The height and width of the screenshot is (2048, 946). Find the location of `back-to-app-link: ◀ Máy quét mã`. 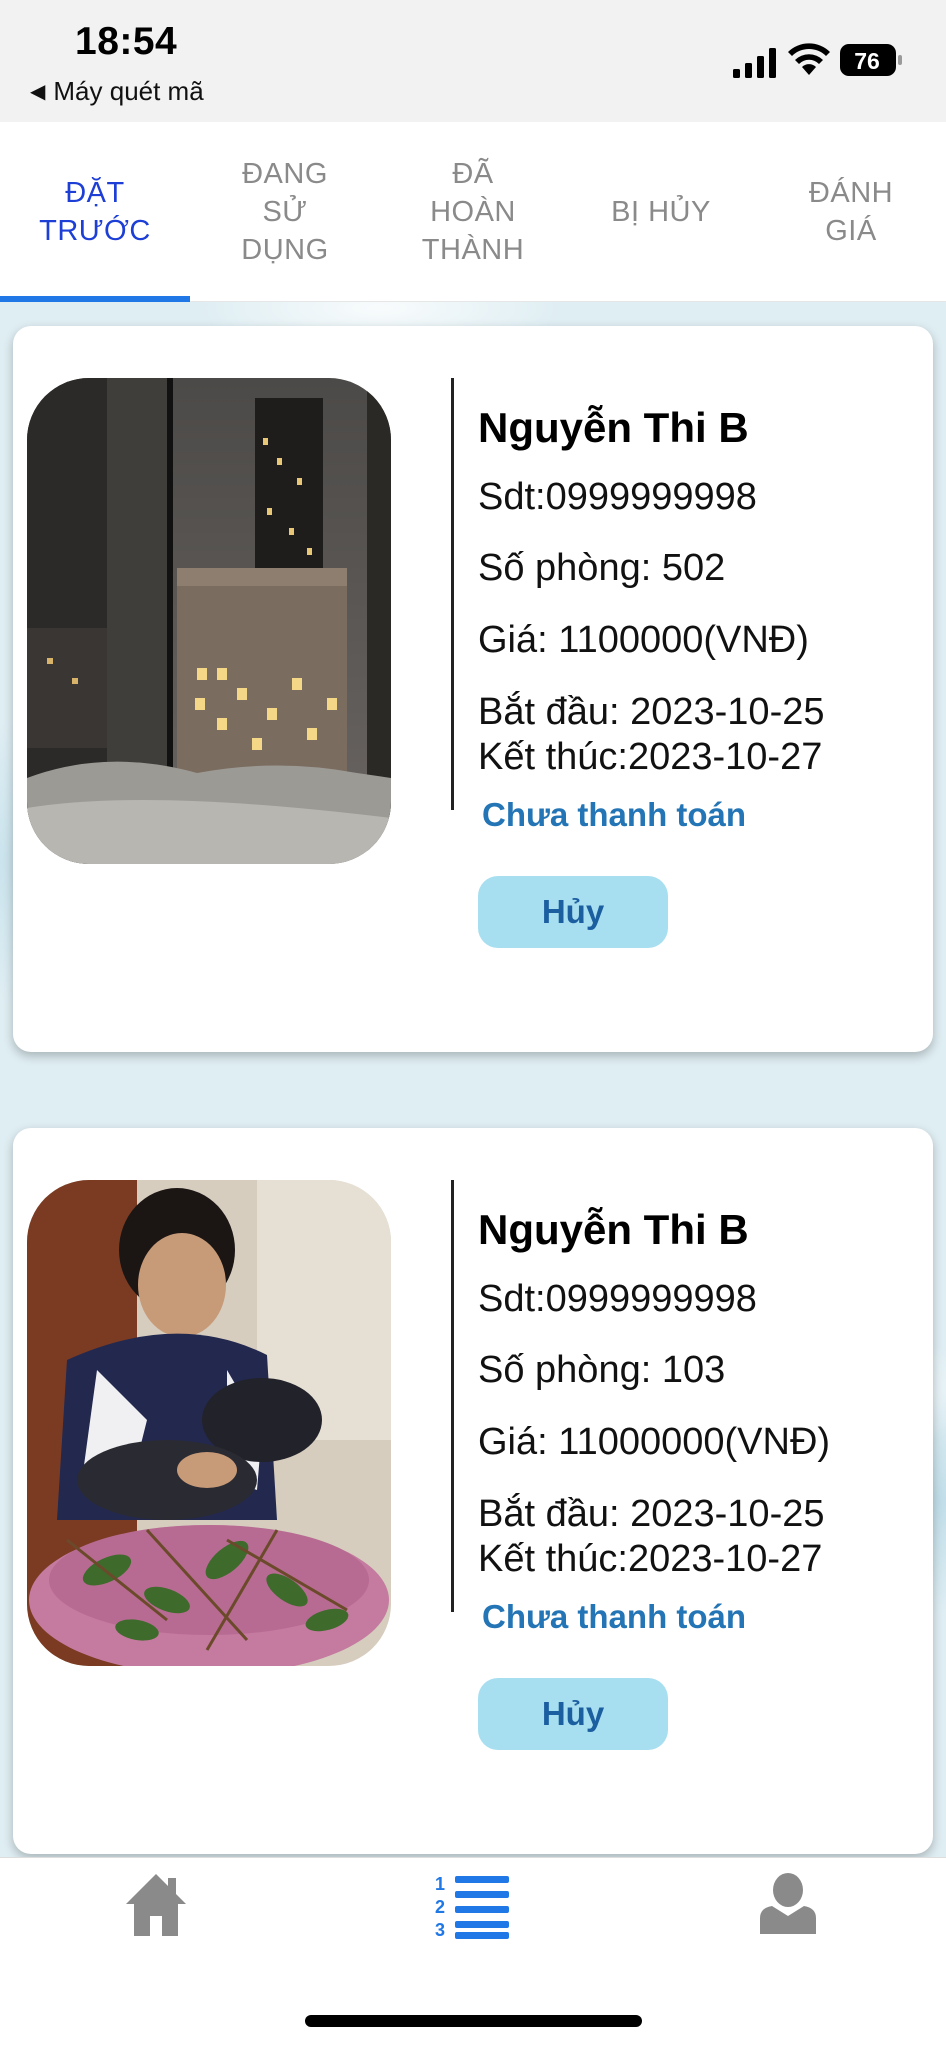

back-to-app-link: ◀ Máy quét mã is located at coordinates (117, 91).